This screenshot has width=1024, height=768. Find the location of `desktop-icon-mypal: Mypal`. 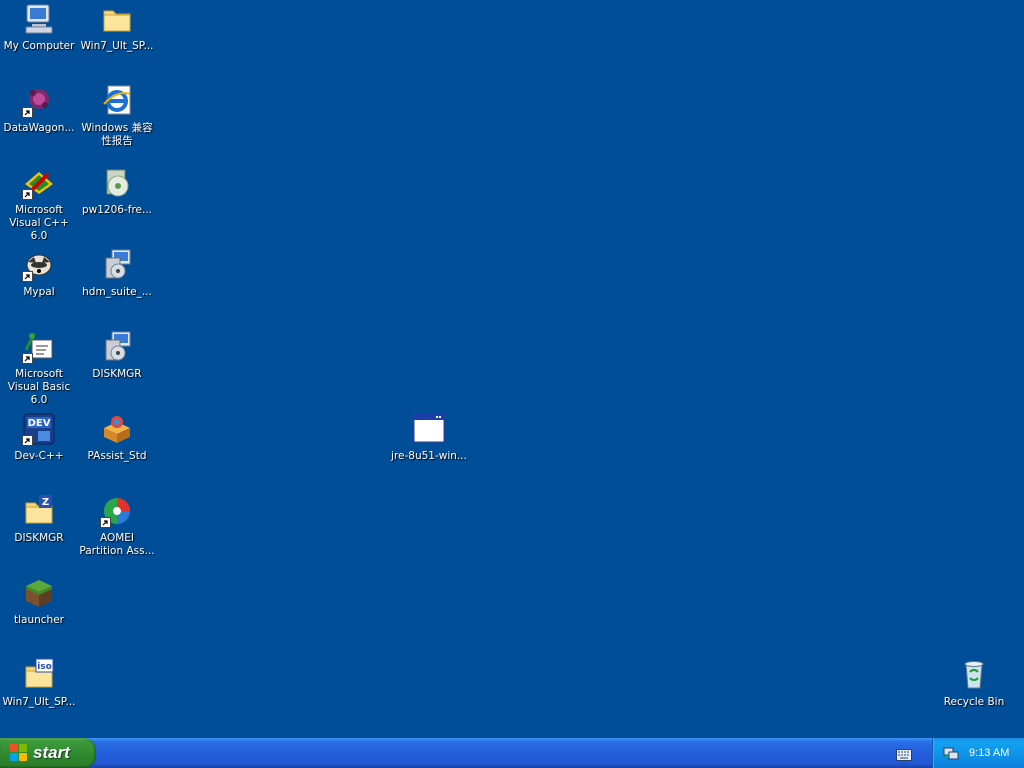

desktop-icon-mypal: Mypal is located at coordinates (39, 286).